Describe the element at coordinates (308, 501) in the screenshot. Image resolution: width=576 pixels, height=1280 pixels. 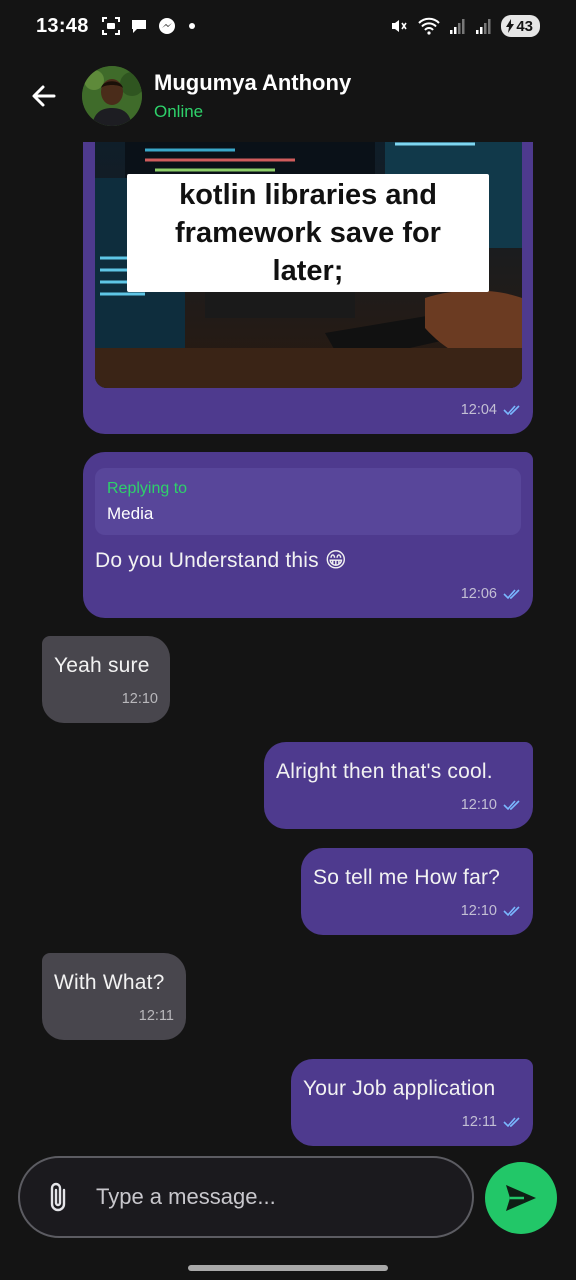
I see `quoted-reply: Replying to Media` at that location.